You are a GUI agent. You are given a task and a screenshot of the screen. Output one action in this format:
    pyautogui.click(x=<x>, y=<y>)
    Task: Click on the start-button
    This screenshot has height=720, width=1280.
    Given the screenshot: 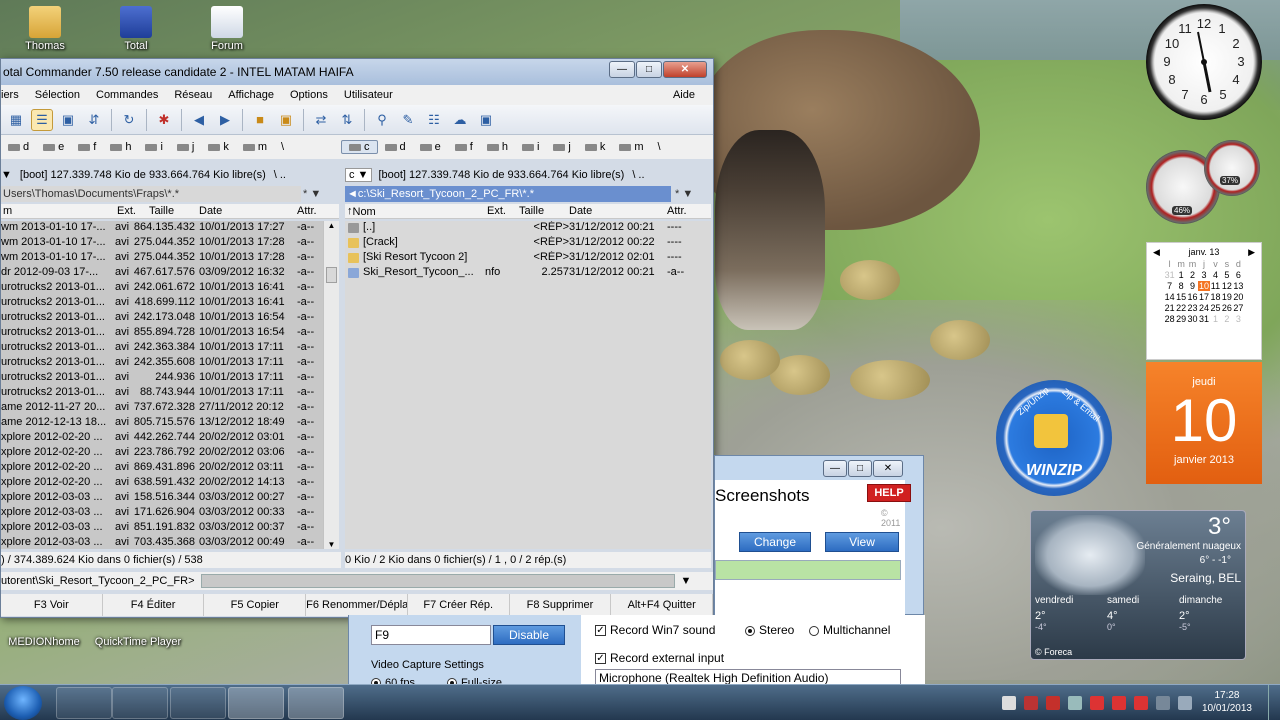 What is the action you would take?
    pyautogui.click(x=23, y=703)
    